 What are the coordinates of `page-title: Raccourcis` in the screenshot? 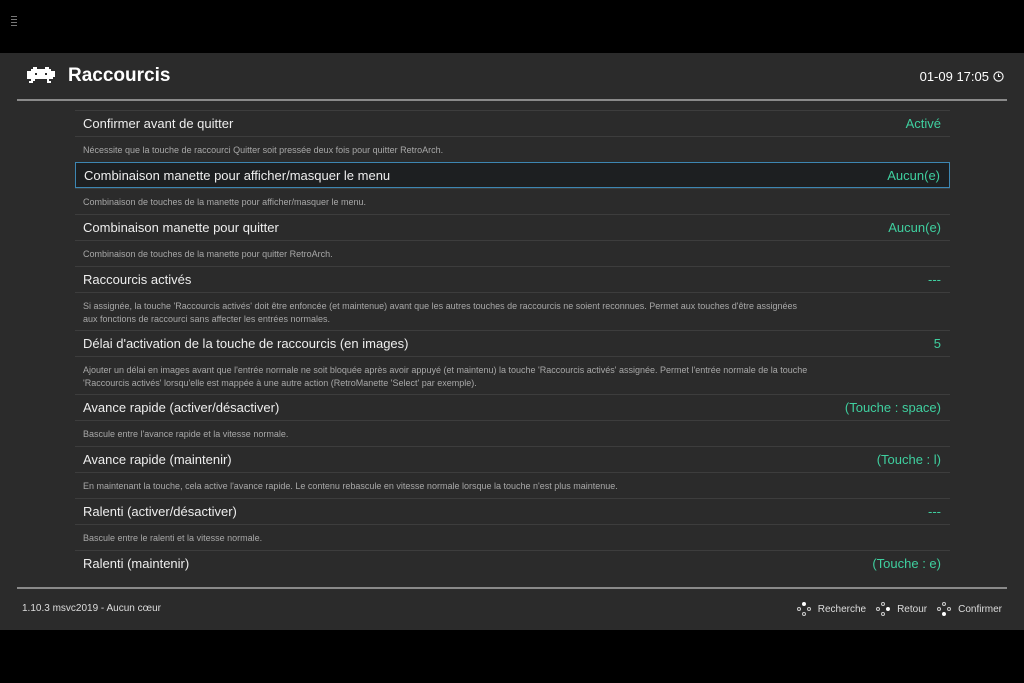 It's located at (119, 75).